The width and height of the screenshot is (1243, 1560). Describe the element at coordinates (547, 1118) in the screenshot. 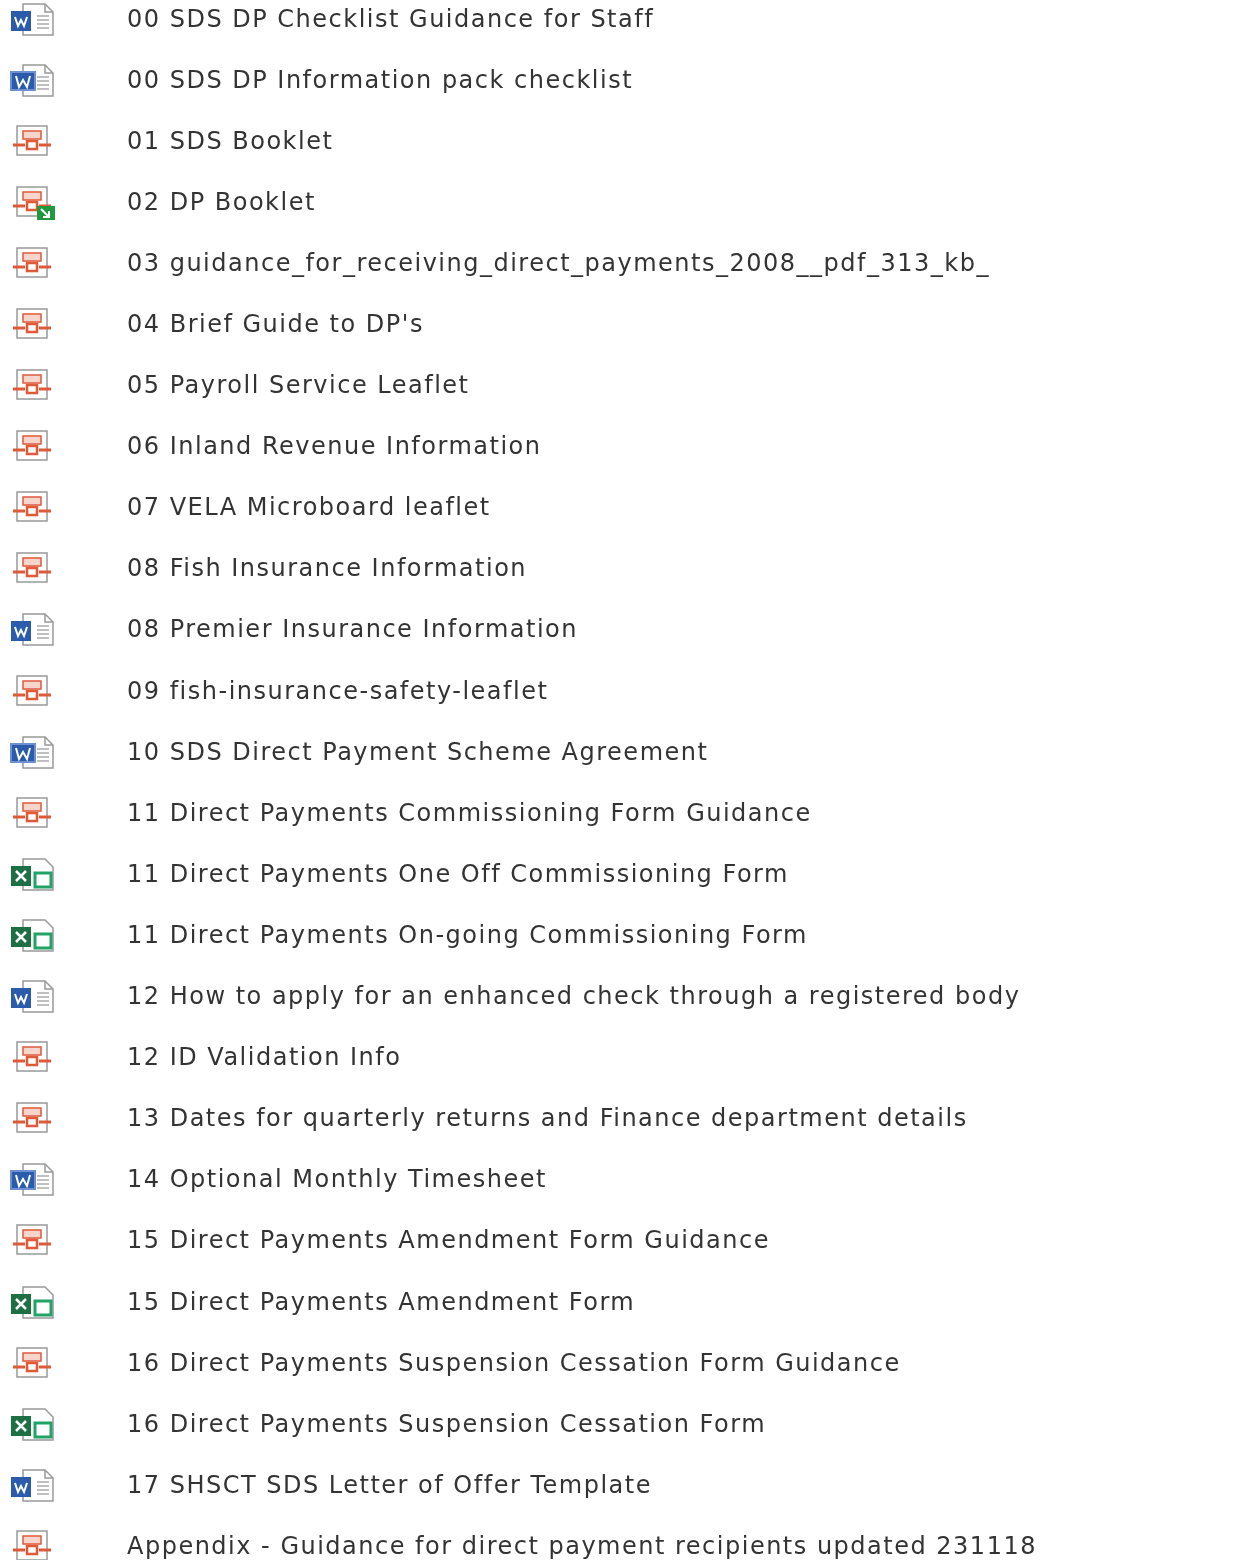

I see `file-name-link: 13 Dates for quarterly returns and Finance department details` at that location.